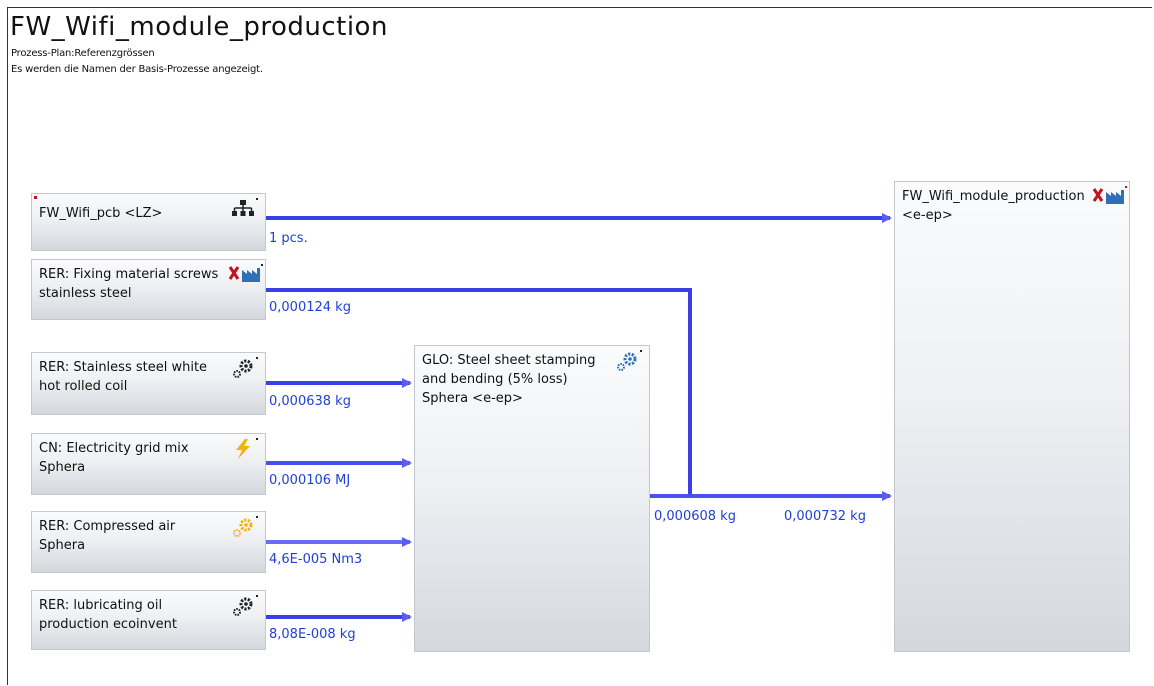  I want to click on flow-label-air: 4,6E-005 Nm3, so click(316, 559).